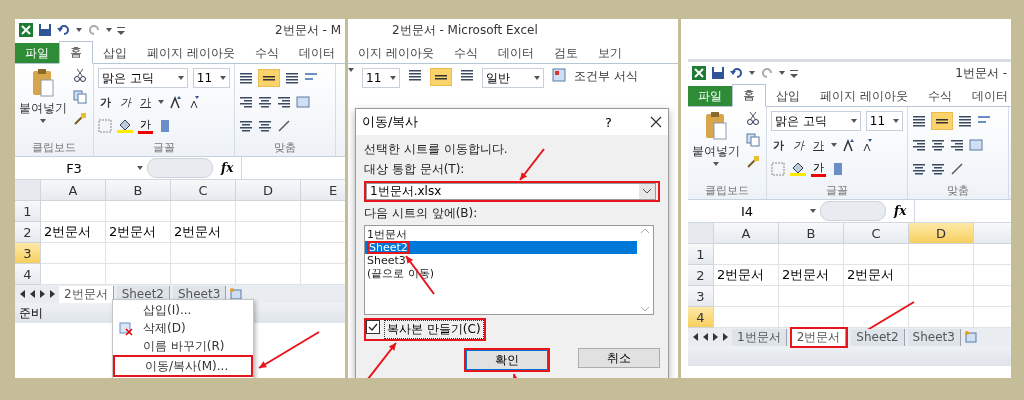 The height and width of the screenshot is (400, 1024). I want to click on sheet-tab: Sheet2, so click(878, 337).